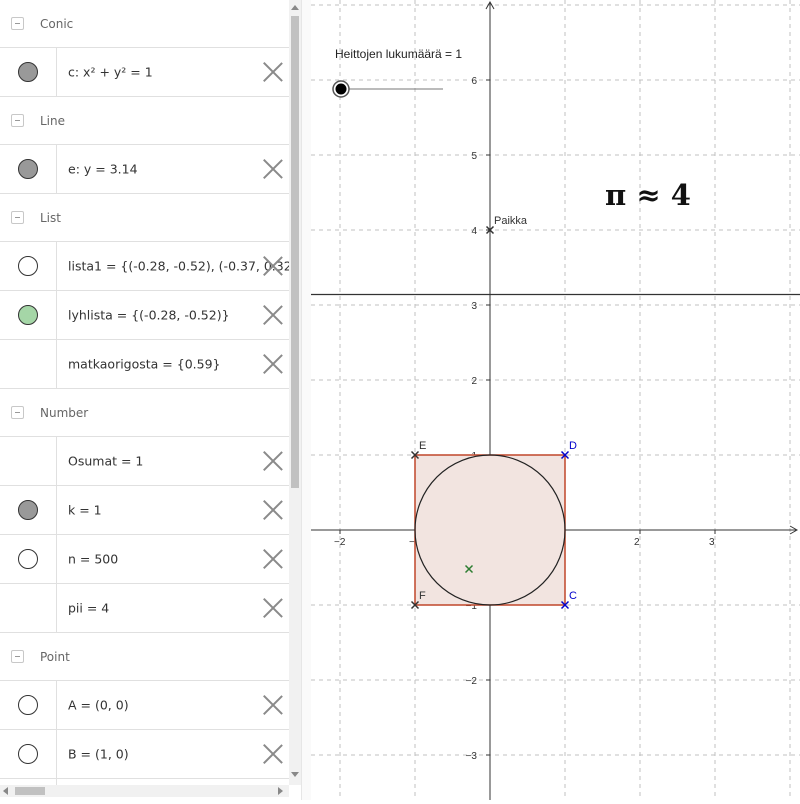  What do you see at coordinates (573, 446) in the screenshot?
I see `point-label: D` at bounding box center [573, 446].